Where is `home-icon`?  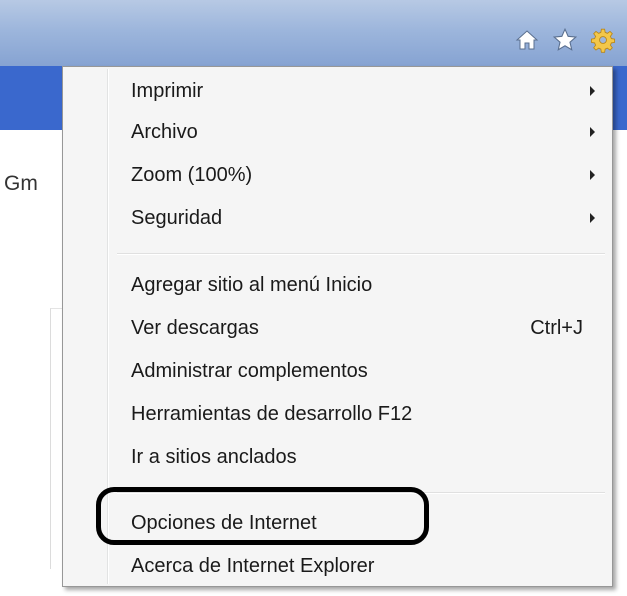 home-icon is located at coordinates (527, 40).